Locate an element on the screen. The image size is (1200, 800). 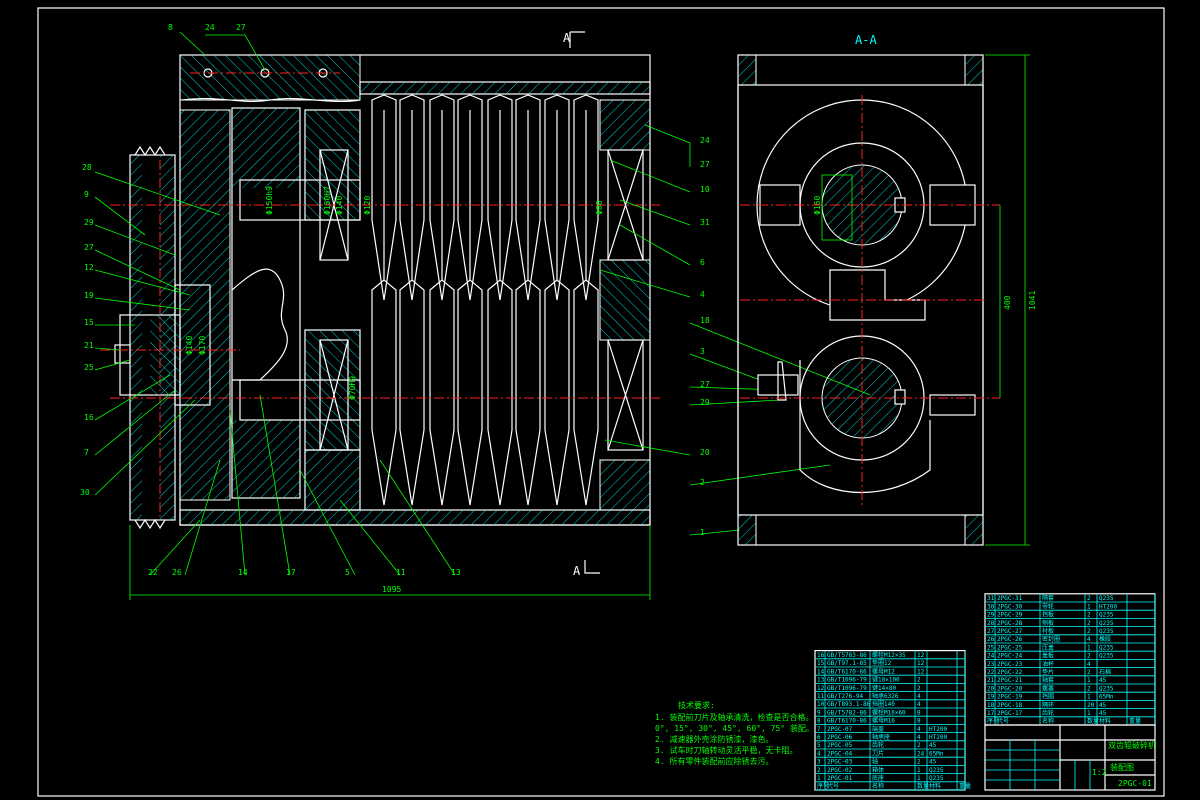
dim-overall-height: 1041 is located at coordinates (1032, 300).